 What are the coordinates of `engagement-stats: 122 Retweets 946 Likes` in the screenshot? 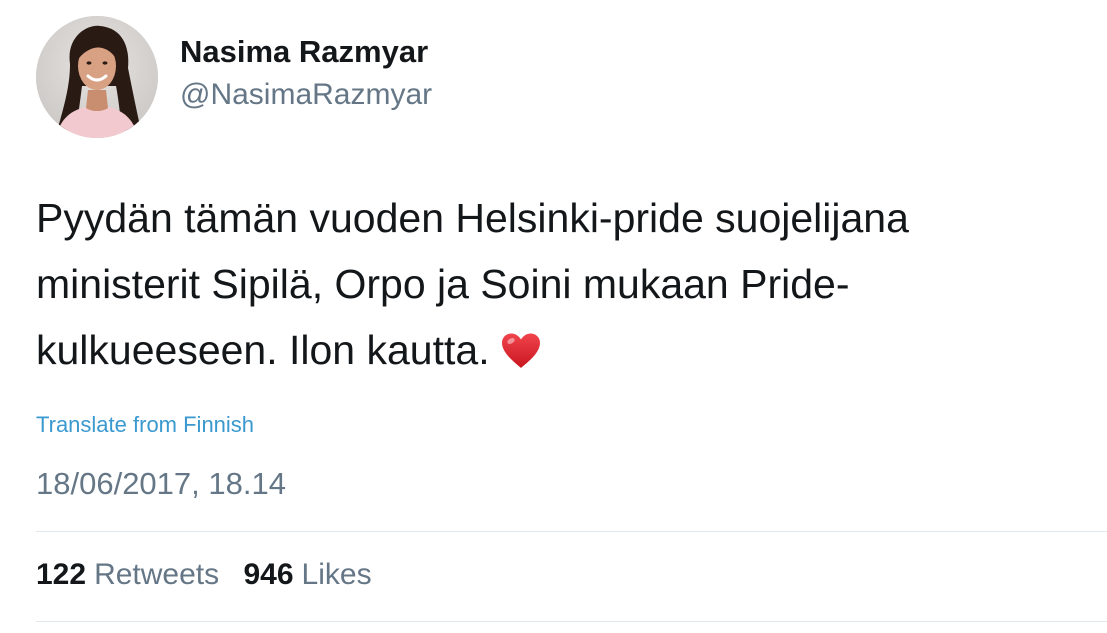 It's located at (204, 575).